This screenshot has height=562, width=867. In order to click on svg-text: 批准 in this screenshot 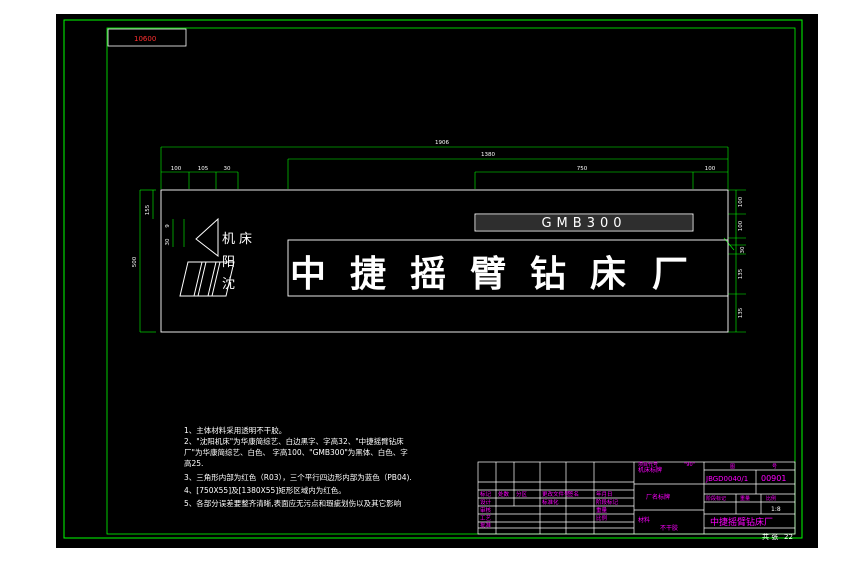, I will do `click(486, 525)`.